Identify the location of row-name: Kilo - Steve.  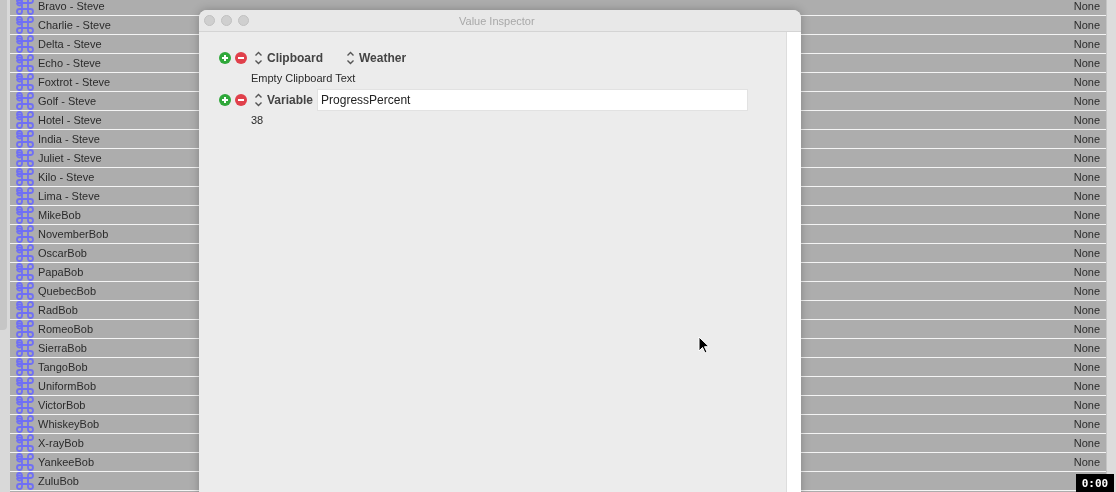
(66, 177).